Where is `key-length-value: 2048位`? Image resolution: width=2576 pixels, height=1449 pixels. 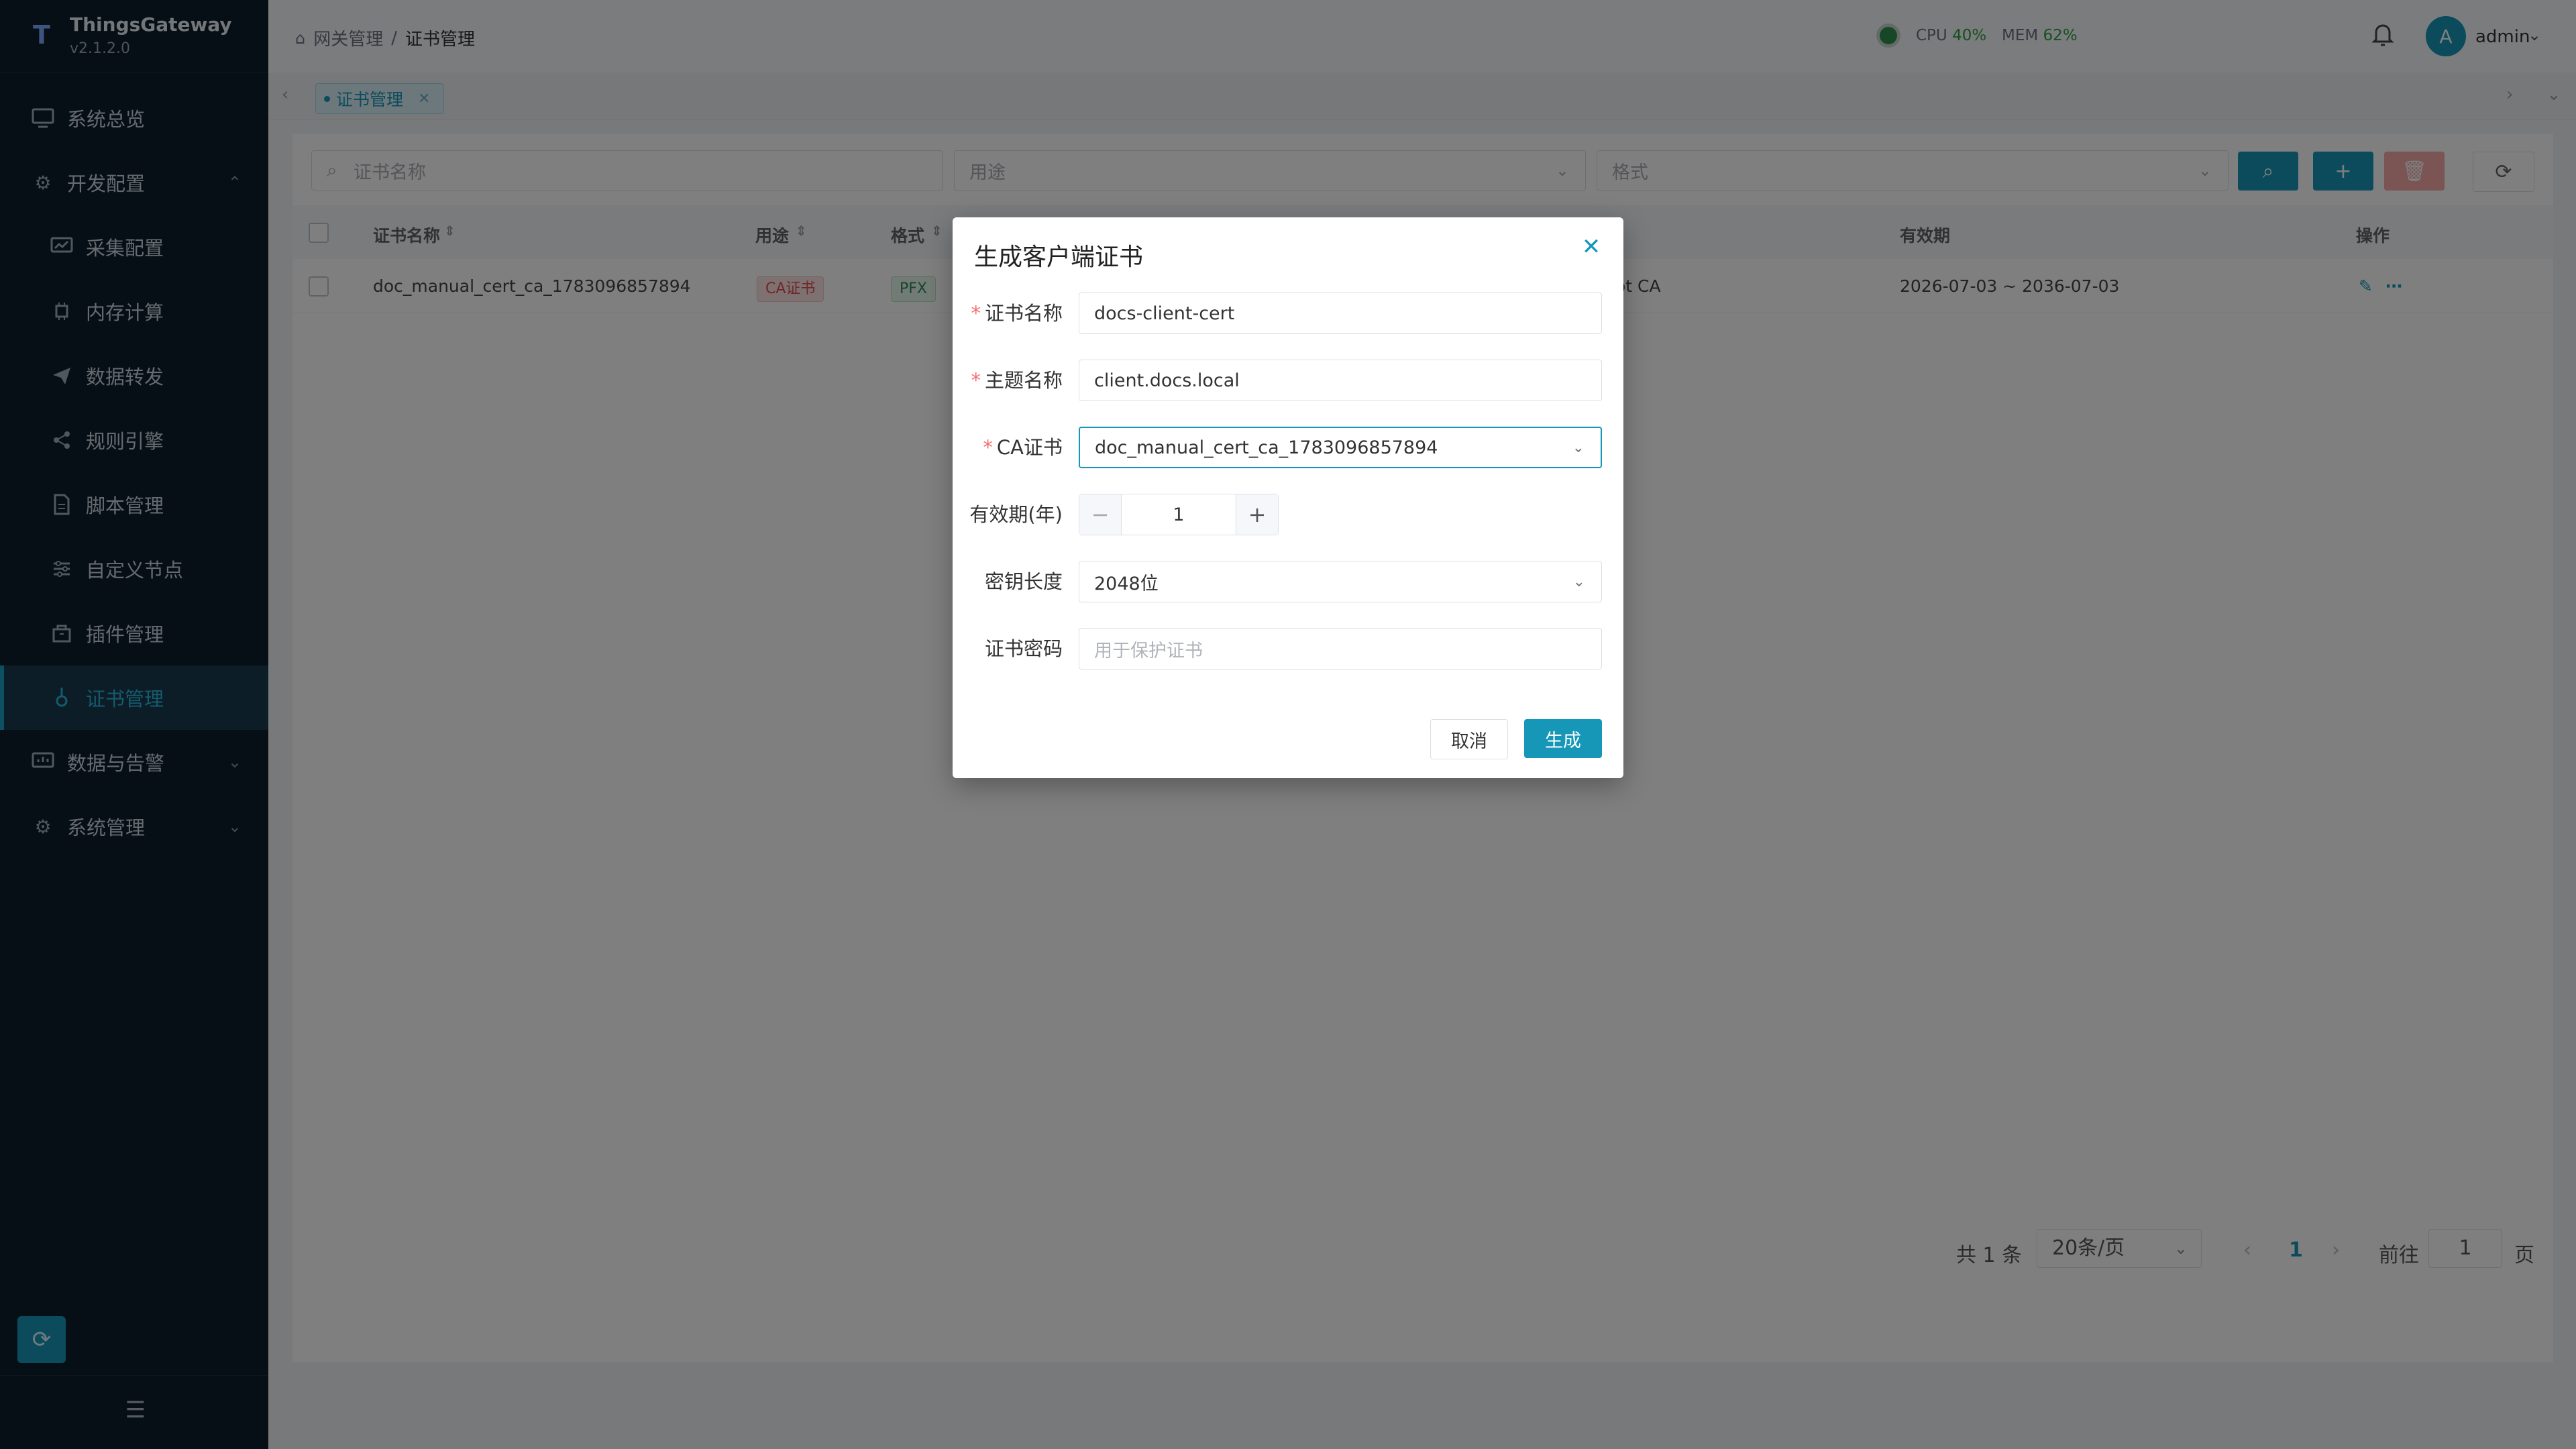 key-length-value: 2048位 is located at coordinates (1126, 583).